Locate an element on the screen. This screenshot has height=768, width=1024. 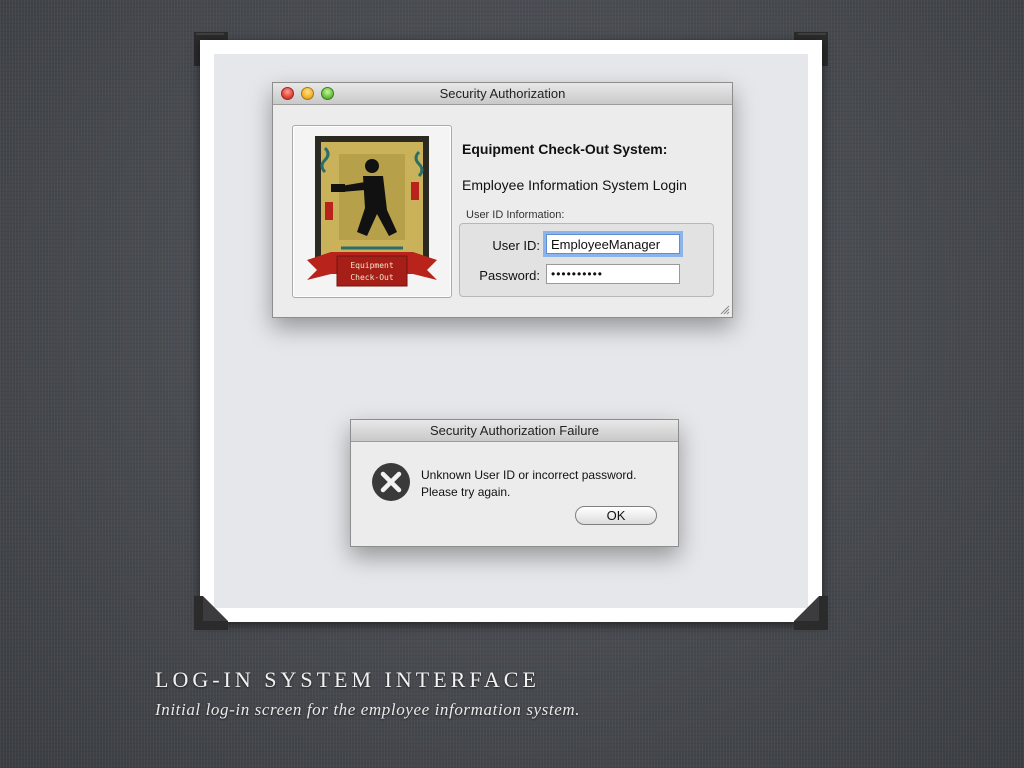
zoom-button is located at coordinates (327, 93).